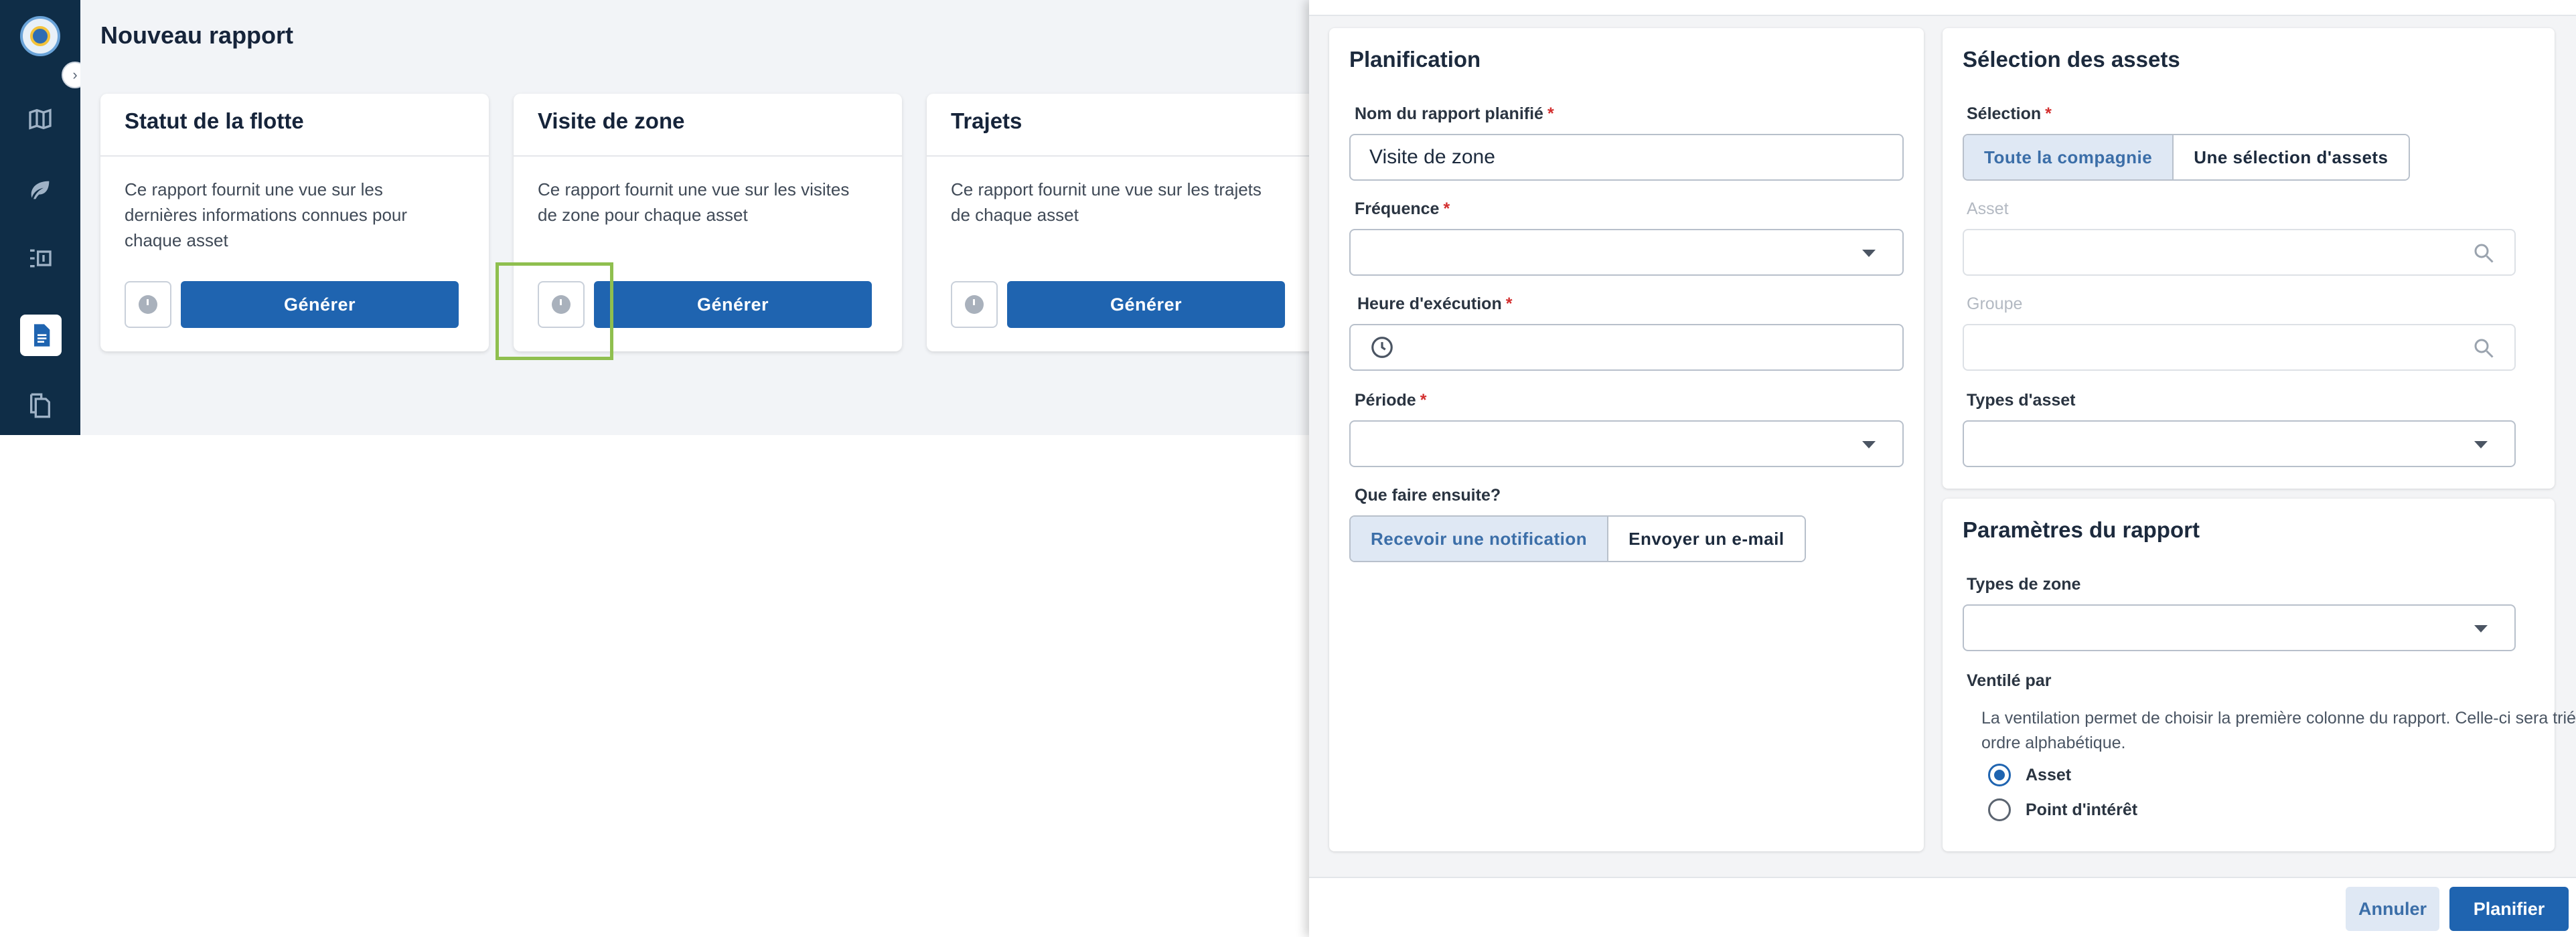 The width and height of the screenshot is (2576, 937). I want to click on leaf-icon, so click(40, 190).